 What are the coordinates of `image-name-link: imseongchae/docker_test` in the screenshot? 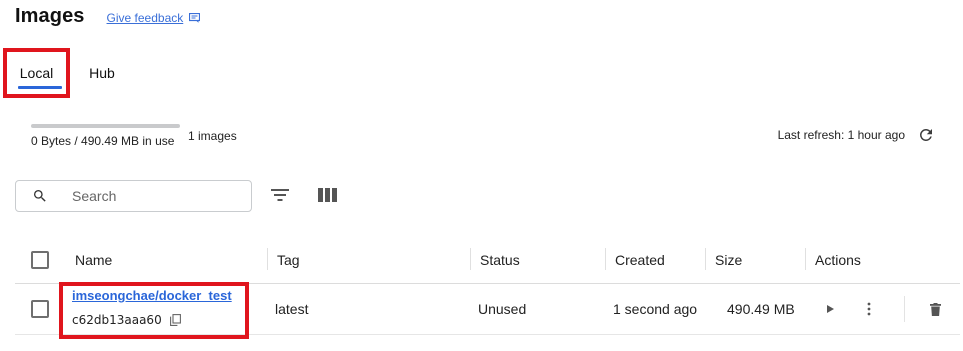 It's located at (152, 295).